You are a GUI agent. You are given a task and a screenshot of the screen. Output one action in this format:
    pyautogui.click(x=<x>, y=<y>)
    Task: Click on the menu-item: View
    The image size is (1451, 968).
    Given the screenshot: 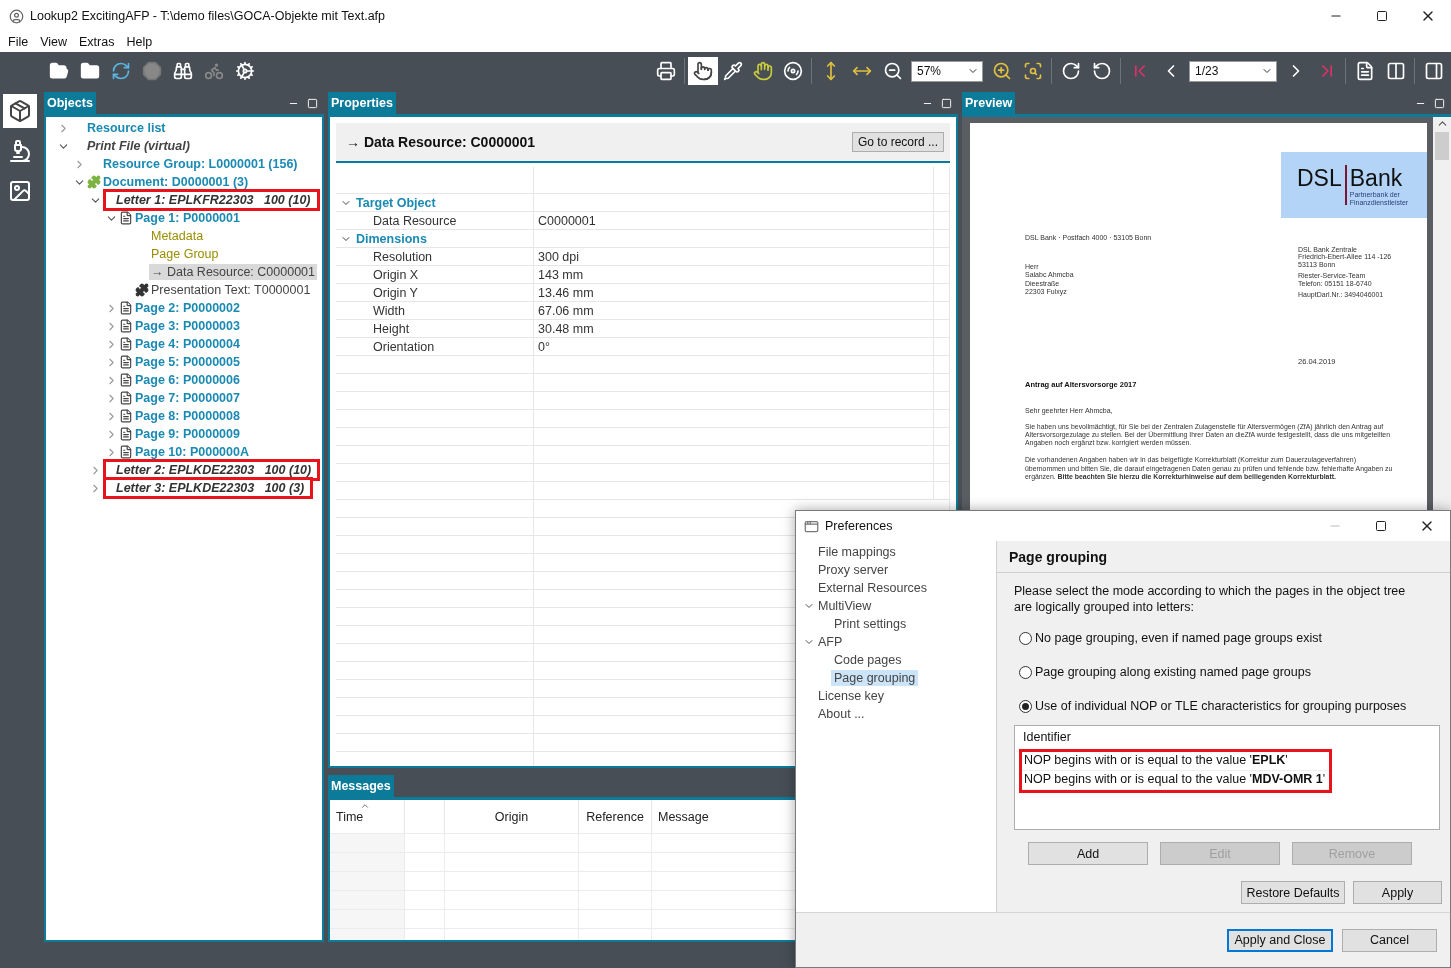 What is the action you would take?
    pyautogui.click(x=54, y=42)
    